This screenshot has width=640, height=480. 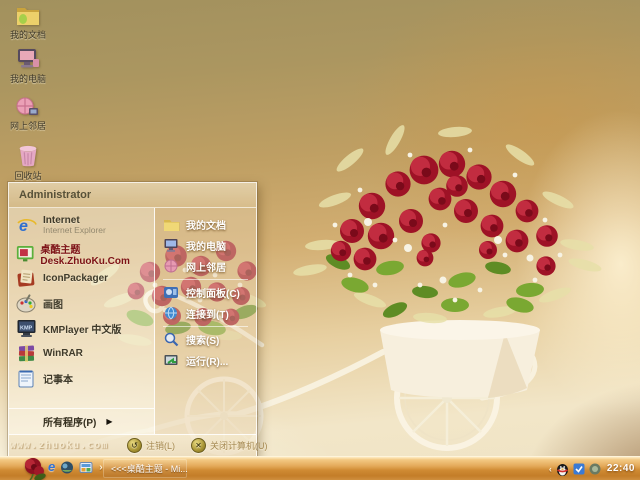 What do you see at coordinates (171, 313) in the screenshot?
I see `connect-to-icon` at bounding box center [171, 313].